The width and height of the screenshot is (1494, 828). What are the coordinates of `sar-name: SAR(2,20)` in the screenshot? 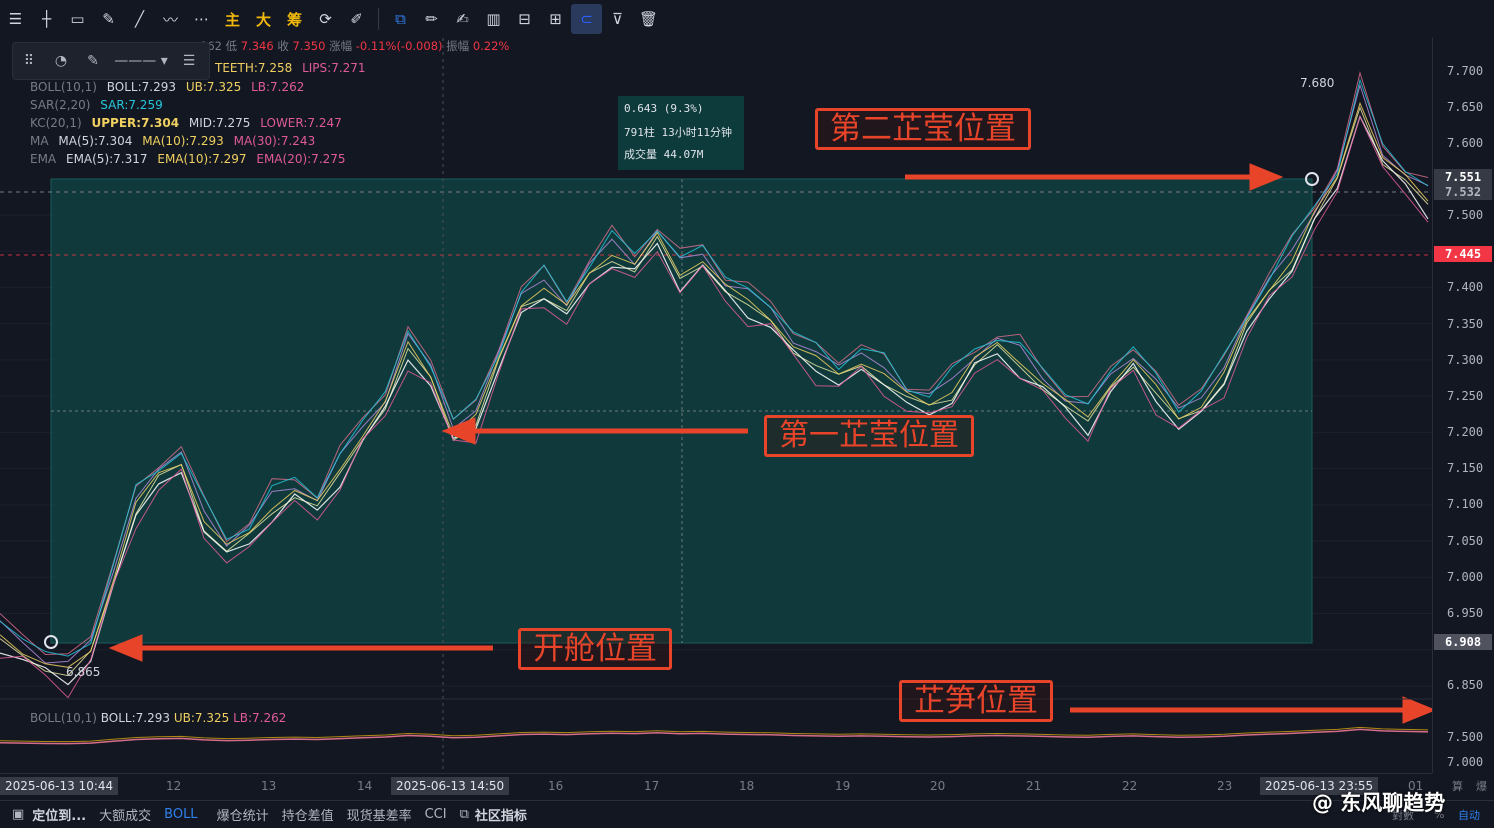 It's located at (60, 105).